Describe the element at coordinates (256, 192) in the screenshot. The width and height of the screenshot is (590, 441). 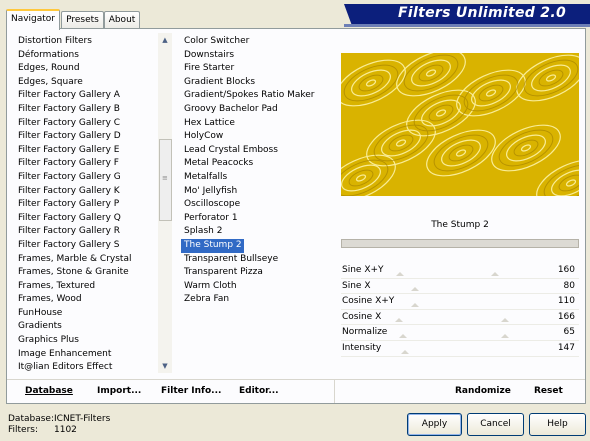
I see `filter-item: Mo' Jellyfish` at that location.